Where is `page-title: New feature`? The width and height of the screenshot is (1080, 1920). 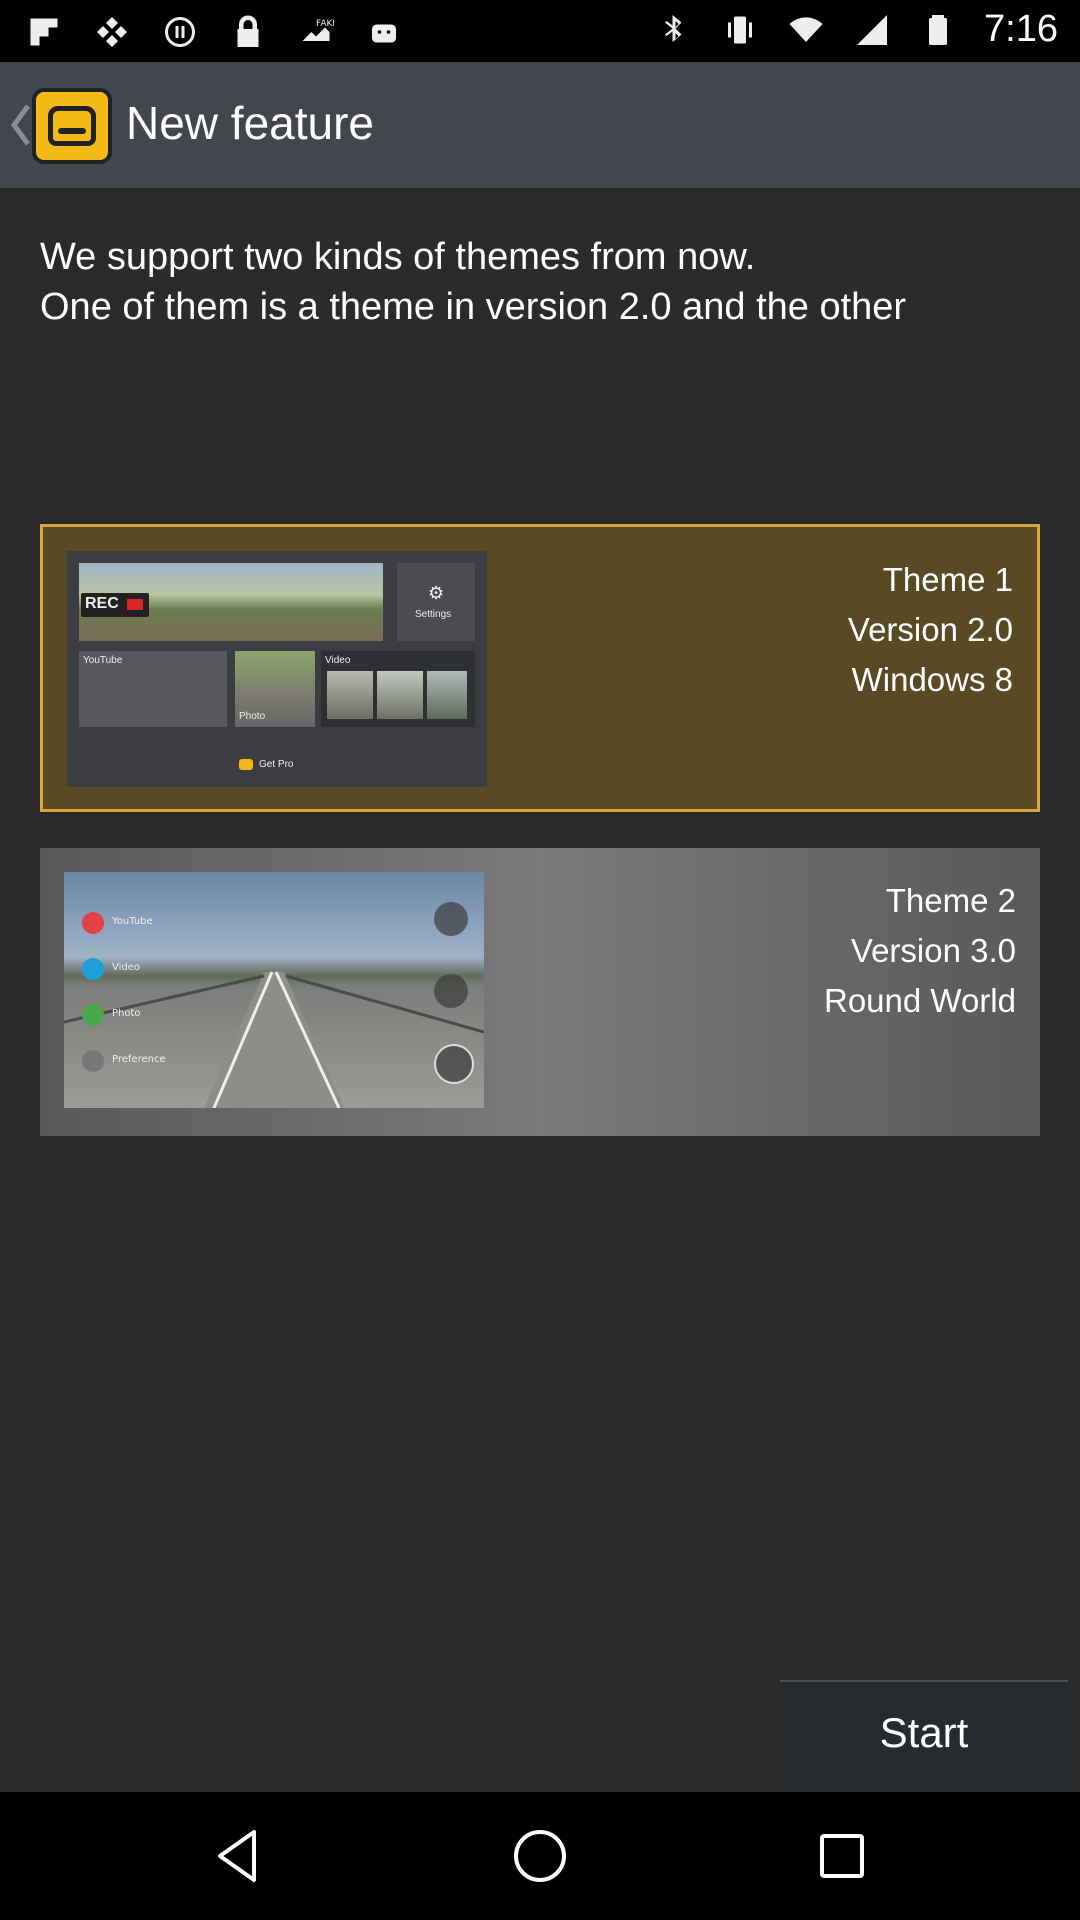 page-title: New feature is located at coordinates (250, 123).